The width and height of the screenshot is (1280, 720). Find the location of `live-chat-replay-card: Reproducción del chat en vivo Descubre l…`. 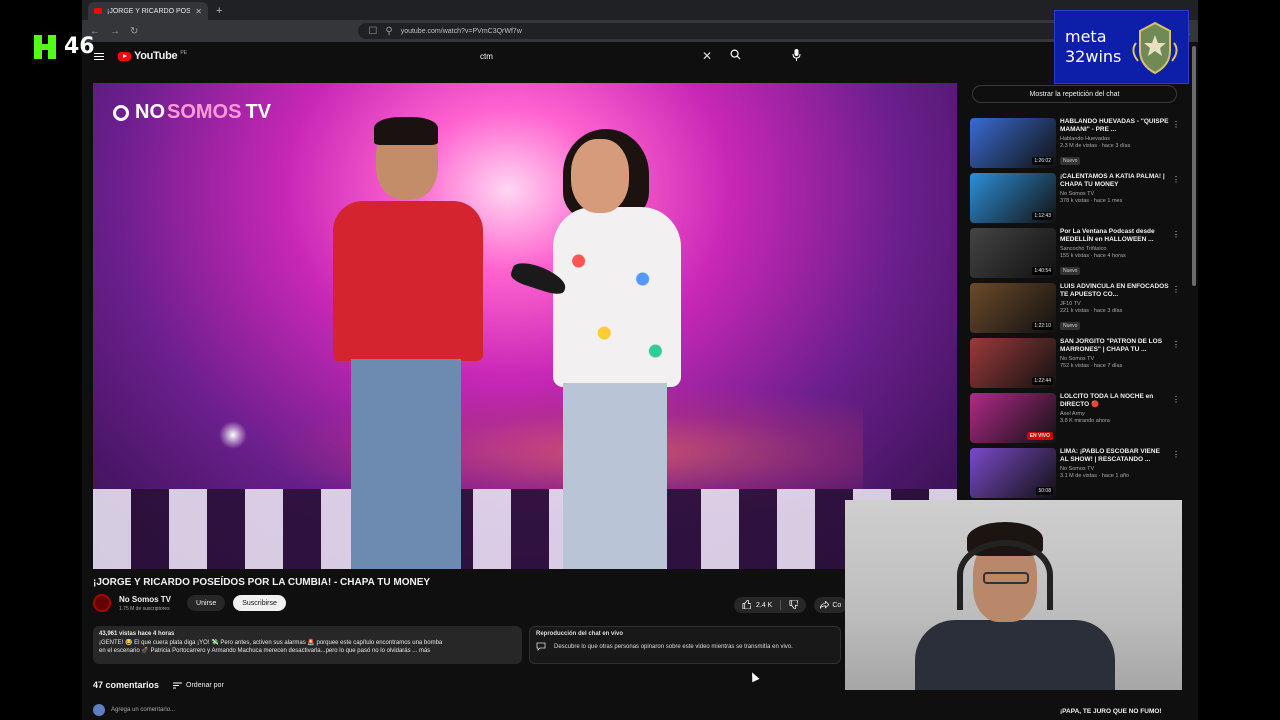

live-chat-replay-card: Reproducción del chat en vivo Descubre l… is located at coordinates (685, 645).